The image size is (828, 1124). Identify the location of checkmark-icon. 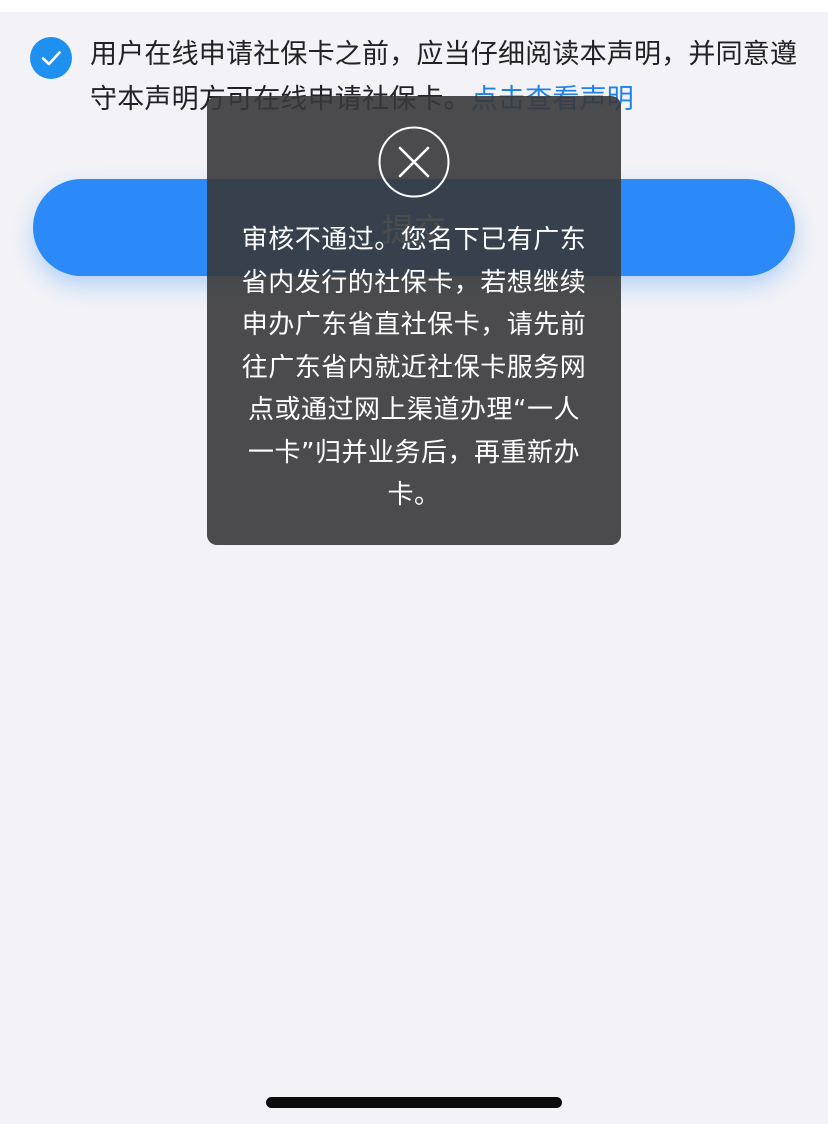
(51, 58).